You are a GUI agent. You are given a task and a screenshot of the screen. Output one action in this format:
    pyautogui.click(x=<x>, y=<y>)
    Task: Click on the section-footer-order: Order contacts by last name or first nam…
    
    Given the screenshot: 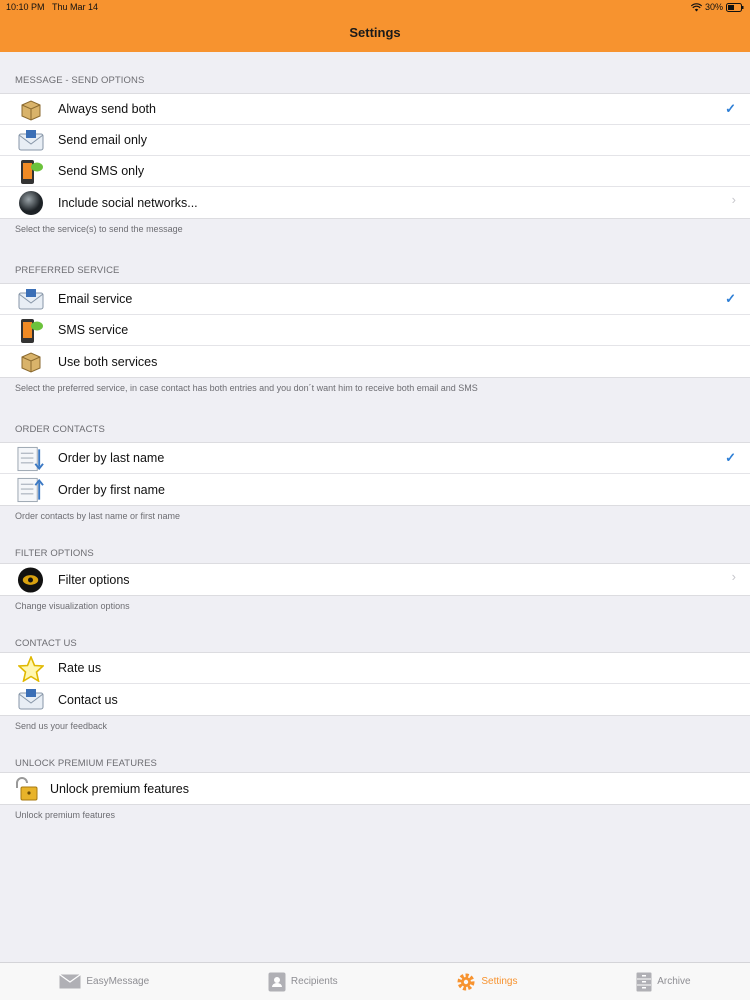 What is the action you would take?
    pyautogui.click(x=98, y=516)
    